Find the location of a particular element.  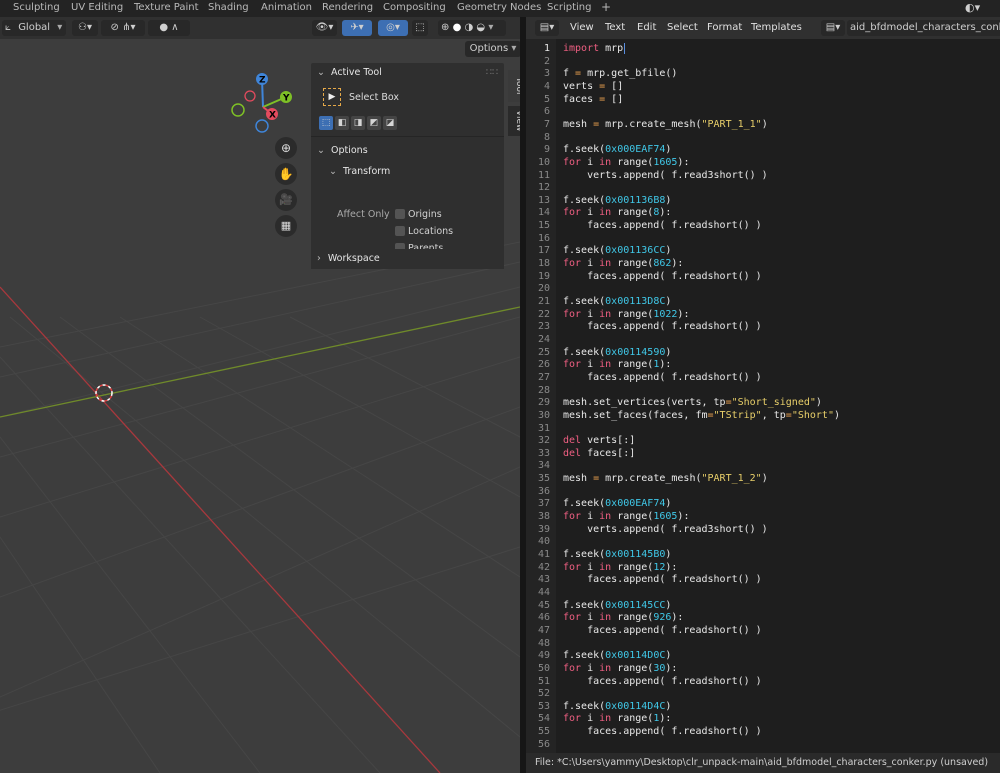

code-line: 4 verts = [] is located at coordinates (763, 87).